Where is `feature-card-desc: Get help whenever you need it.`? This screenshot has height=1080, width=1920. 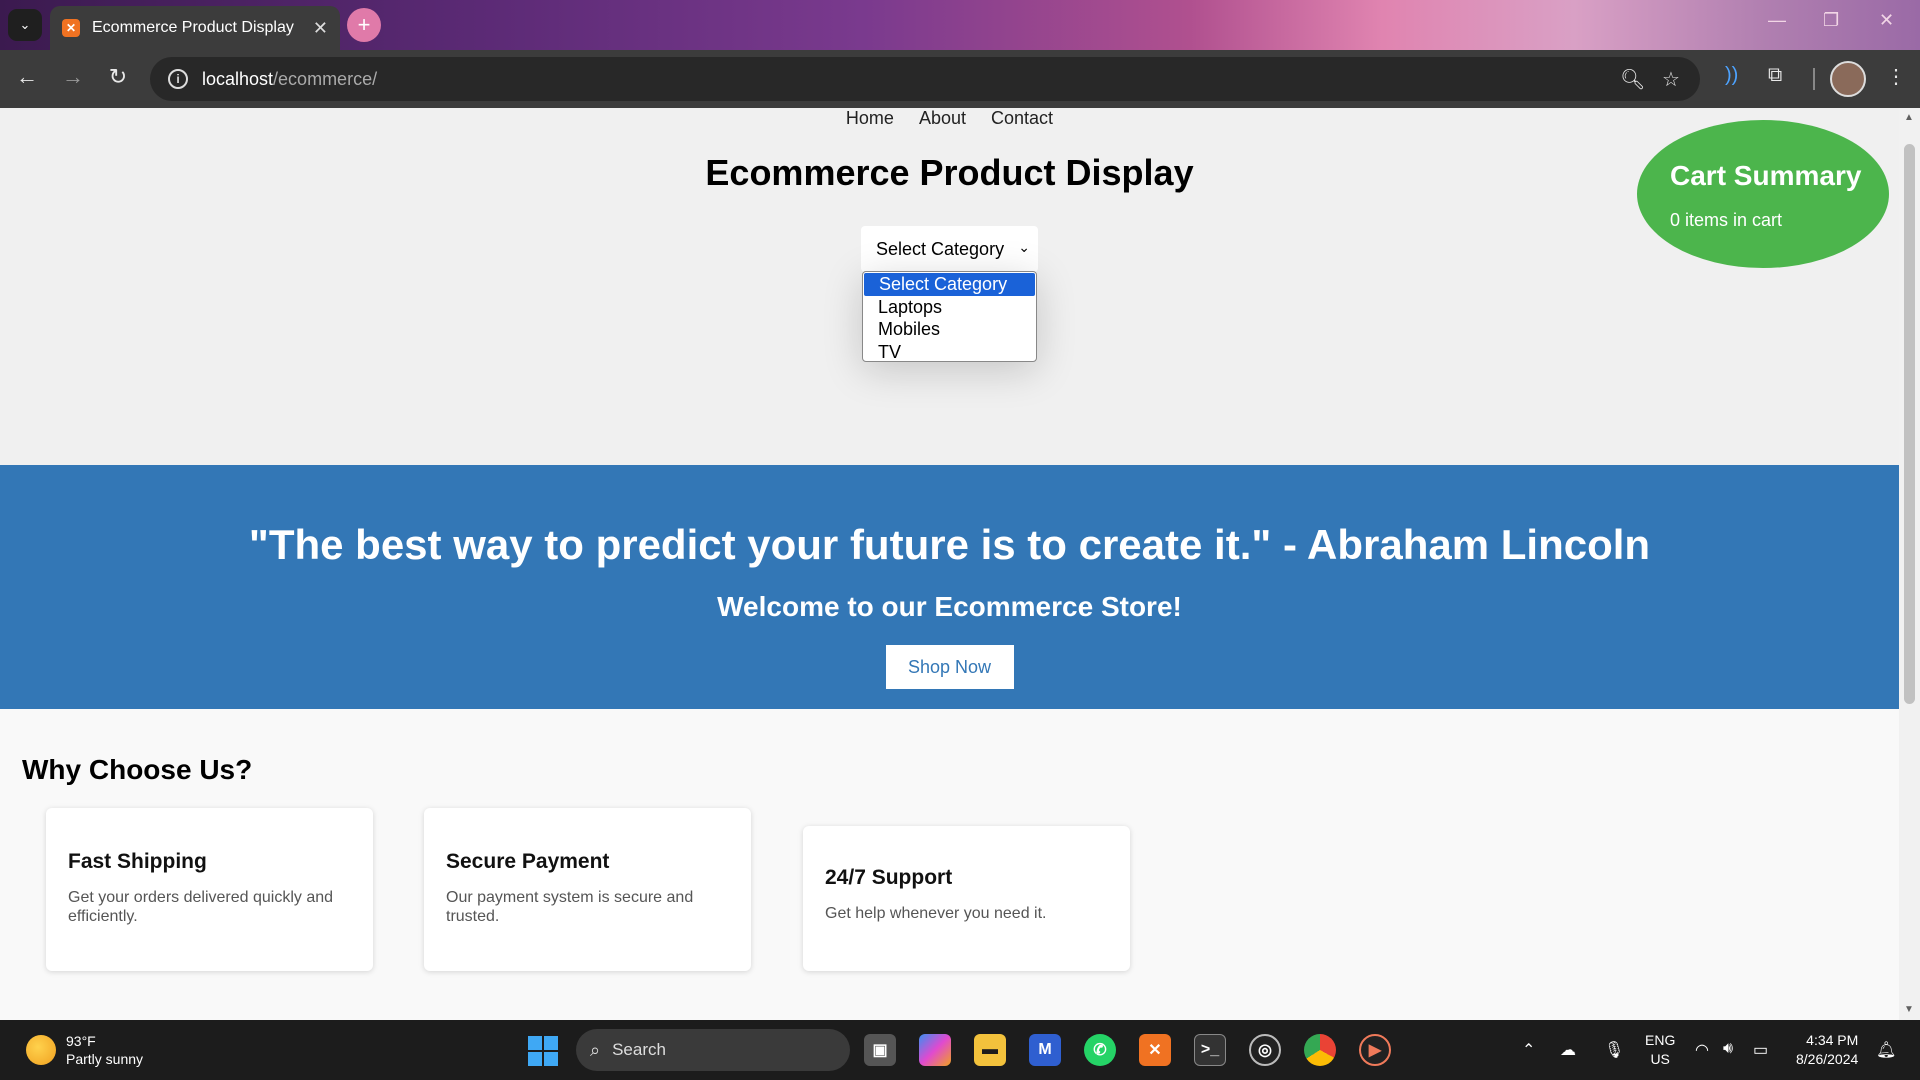 feature-card-desc: Get help whenever you need it. is located at coordinates (936, 913).